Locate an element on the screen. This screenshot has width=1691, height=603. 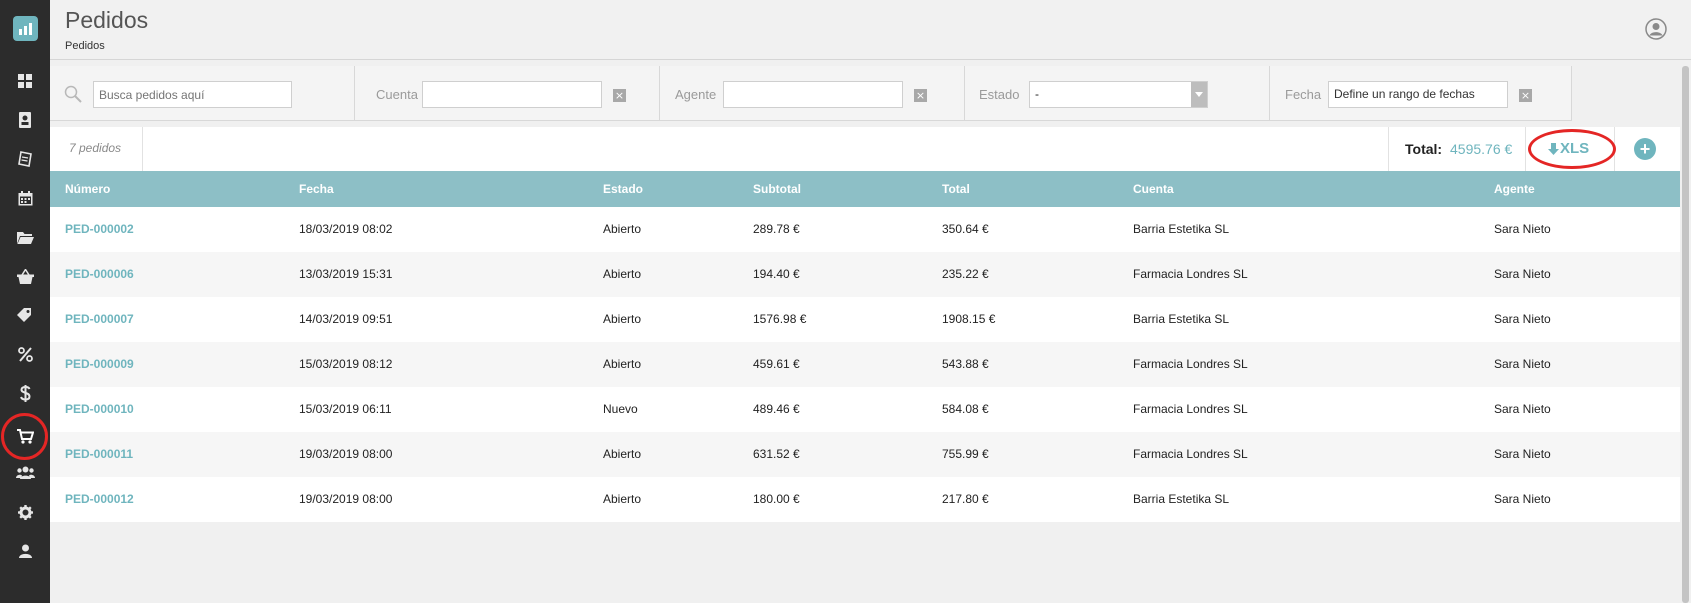
sidebar-item-discounts is located at coordinates (25, 354).